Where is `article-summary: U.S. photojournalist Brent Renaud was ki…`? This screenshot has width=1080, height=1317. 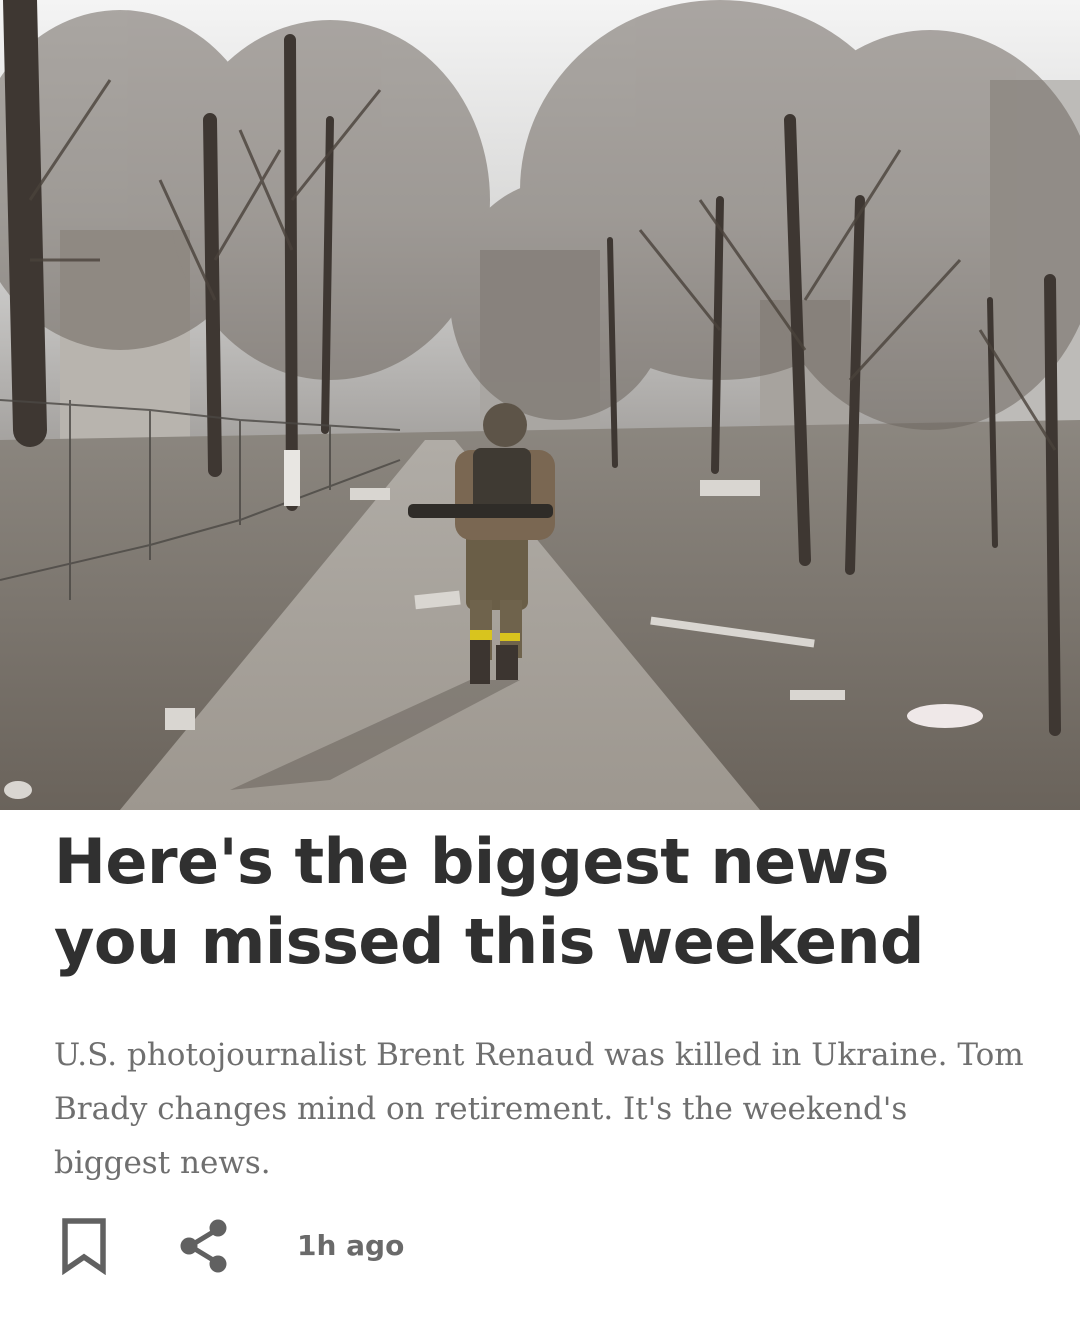
article-summary: U.S. photojournalist Brent Renaud was ki… is located at coordinates (539, 1109).